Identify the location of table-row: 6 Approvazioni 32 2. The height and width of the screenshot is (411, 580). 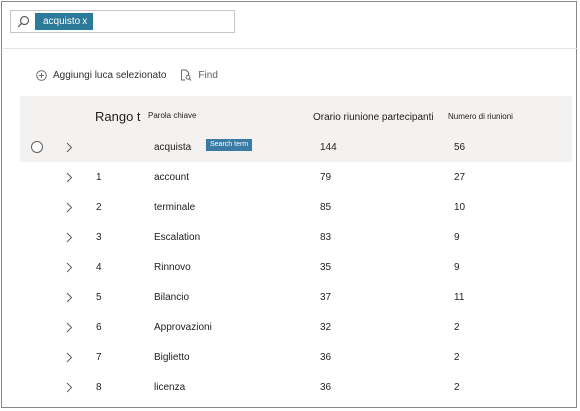
(296, 328).